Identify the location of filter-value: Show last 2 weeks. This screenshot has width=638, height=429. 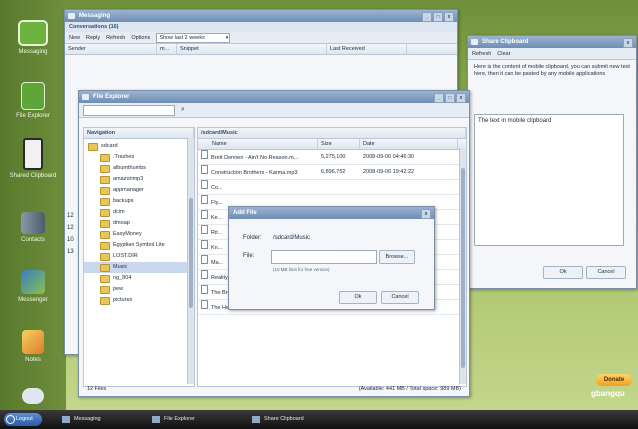
(182, 37).